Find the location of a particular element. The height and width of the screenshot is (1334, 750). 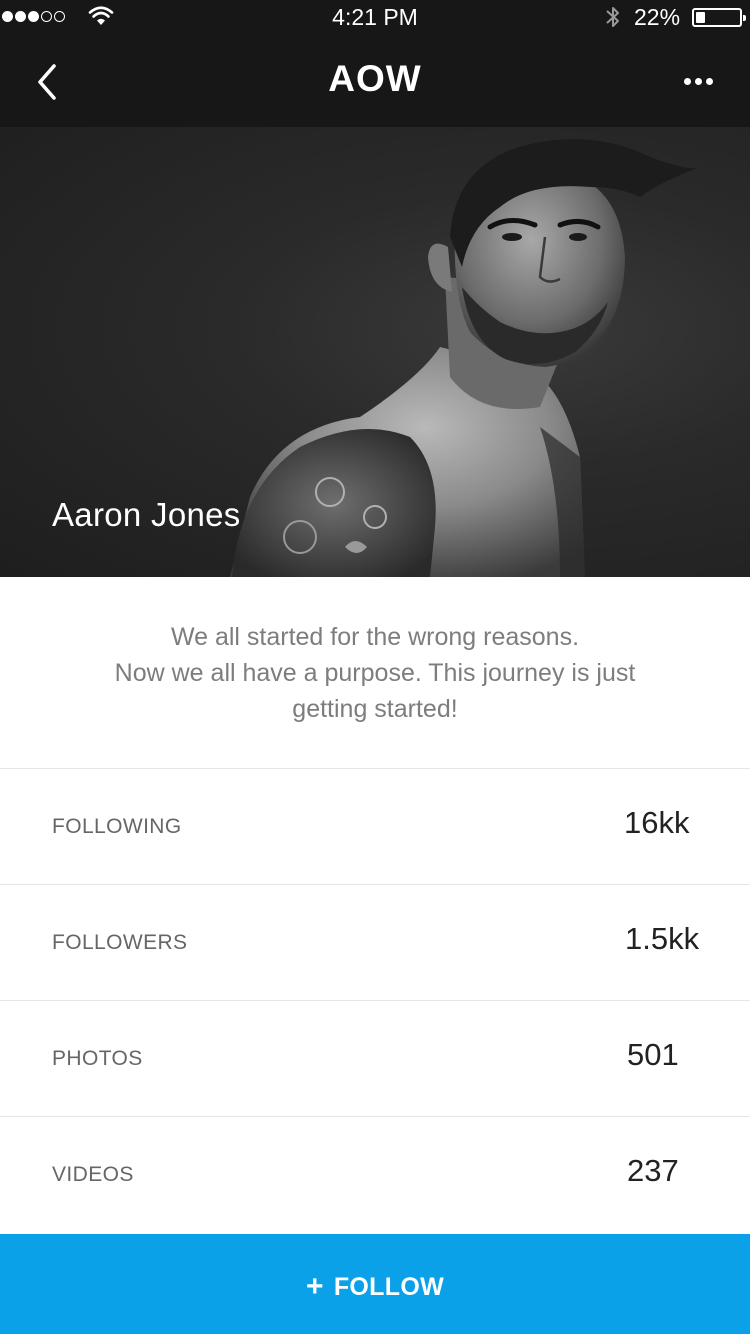

stat-row-videos: VIDEOS 237 is located at coordinates (375, 1175).